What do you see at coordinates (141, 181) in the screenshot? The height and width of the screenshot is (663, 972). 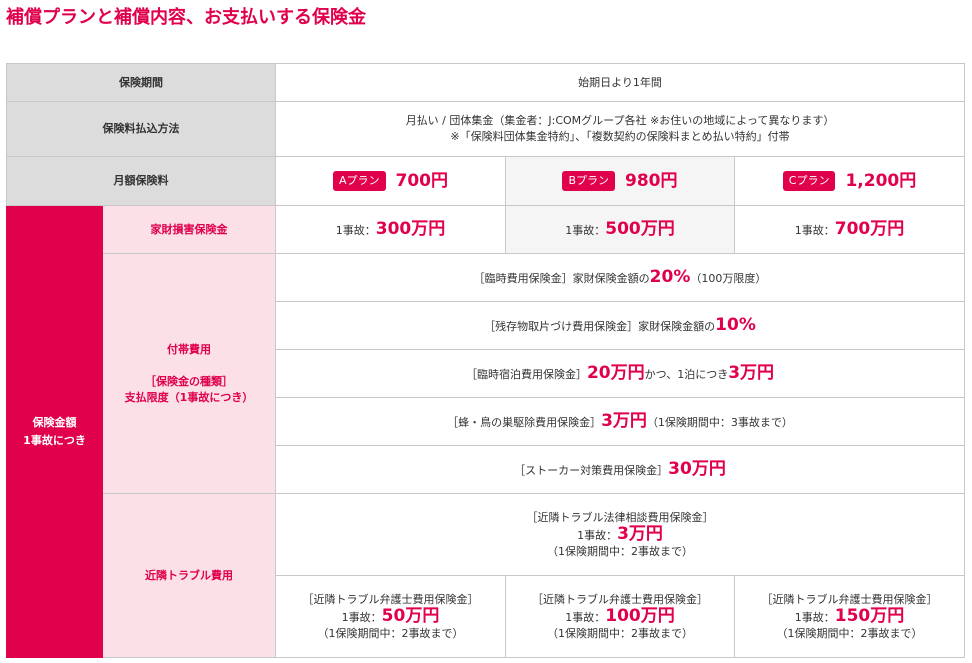 I see `monthly-premium-label: 月額保険料` at bounding box center [141, 181].